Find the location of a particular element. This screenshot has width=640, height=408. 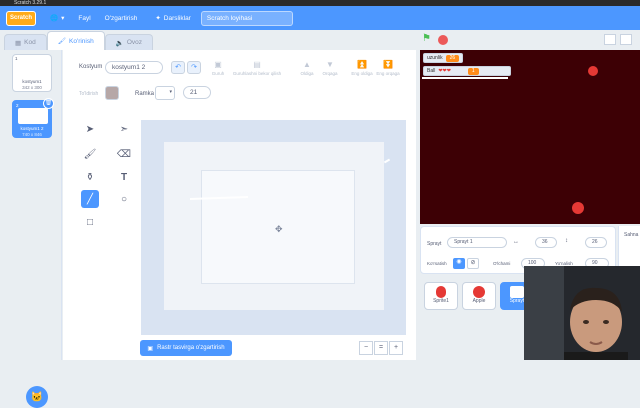

fill-label: To'ldirish is located at coordinates (89, 94).